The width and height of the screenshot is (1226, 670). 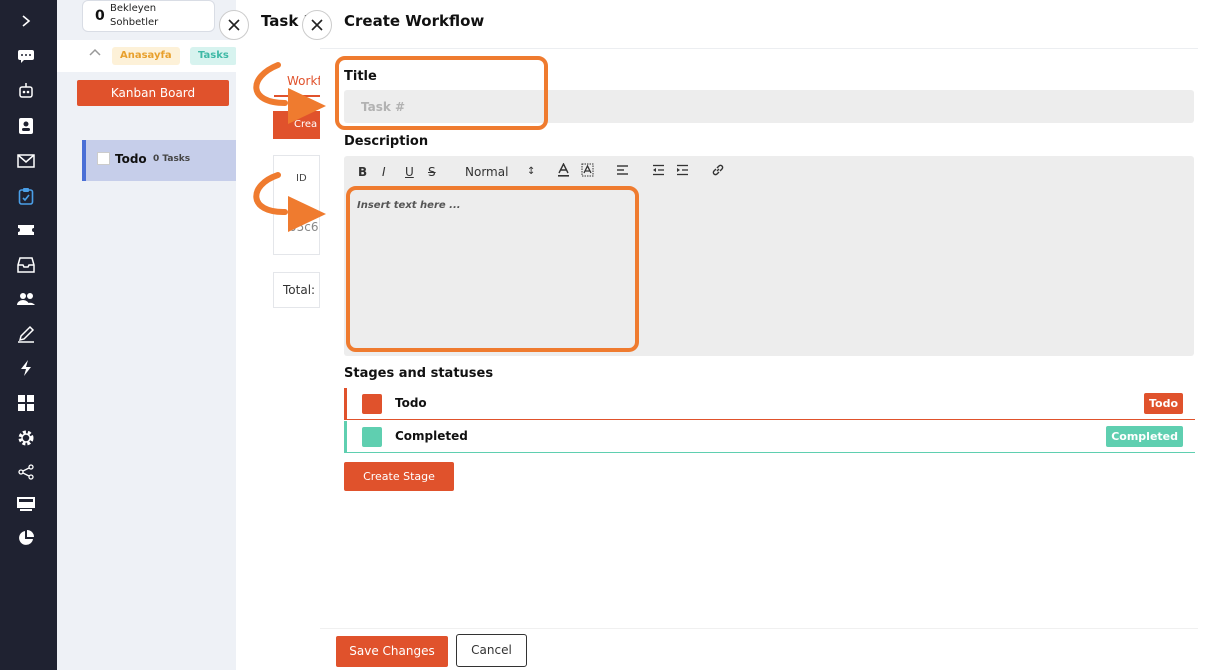 I want to click on grid-icon, so click(x=26, y=403).